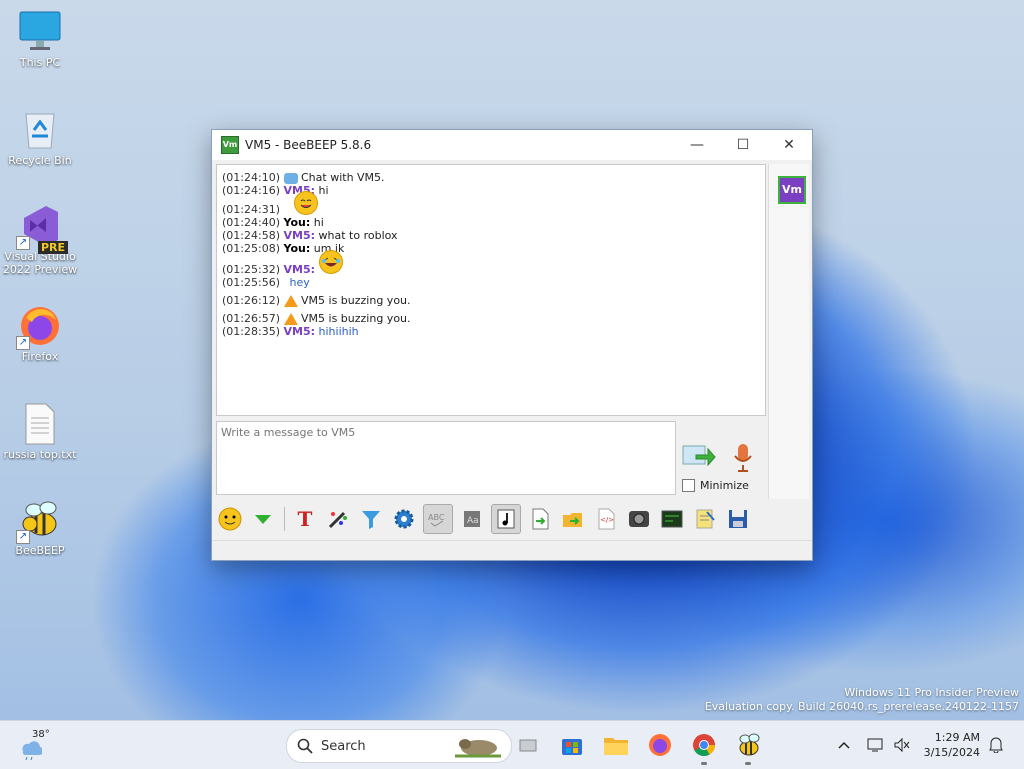 The image size is (1024, 769). I want to click on timestamp: (01:24:10), so click(251, 177).